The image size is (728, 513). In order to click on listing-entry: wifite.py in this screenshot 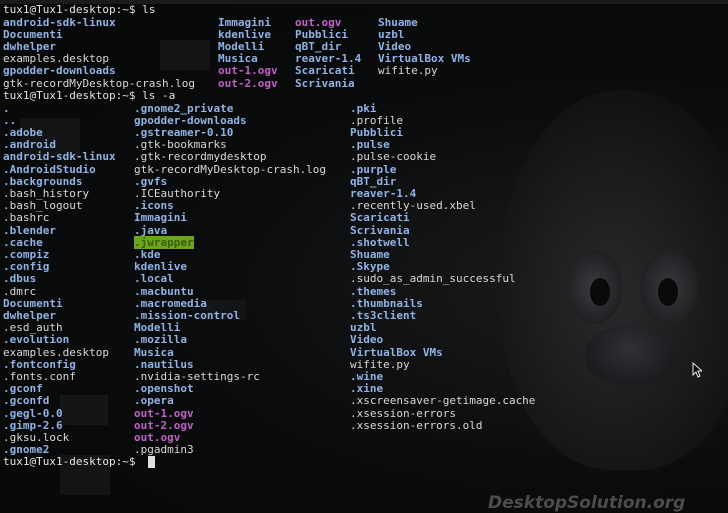, I will do `click(408, 71)`.